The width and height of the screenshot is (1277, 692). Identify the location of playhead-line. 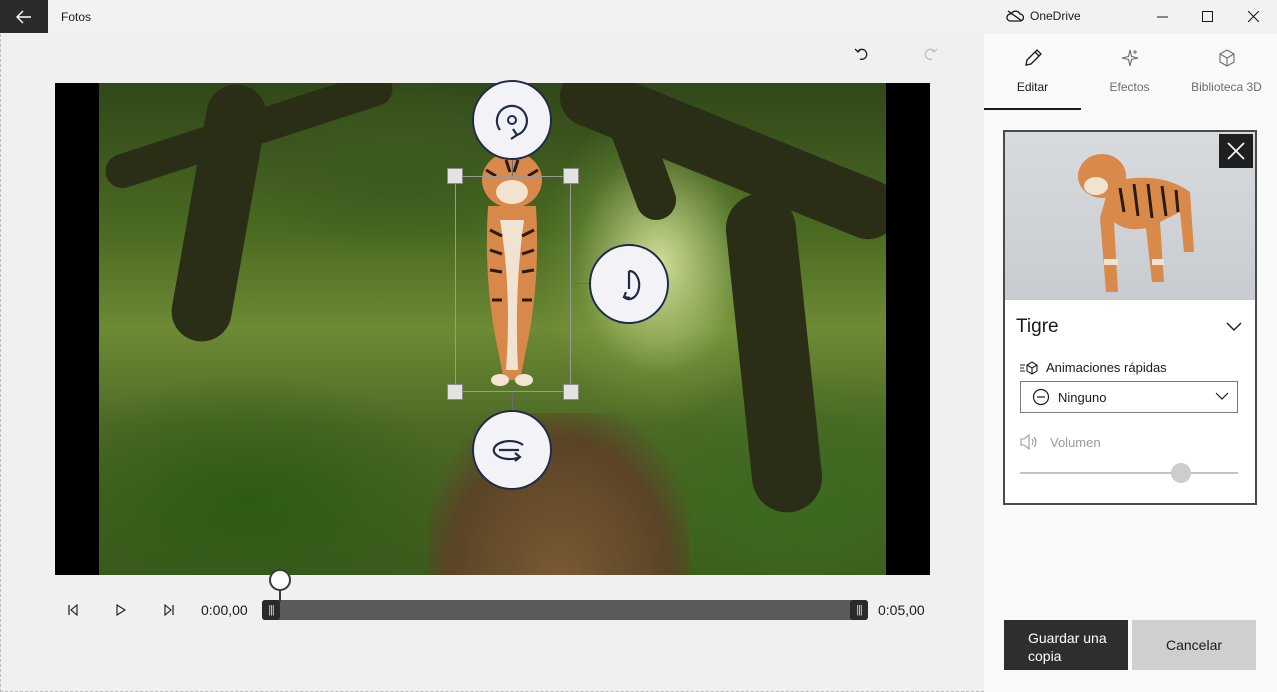
(280, 596).